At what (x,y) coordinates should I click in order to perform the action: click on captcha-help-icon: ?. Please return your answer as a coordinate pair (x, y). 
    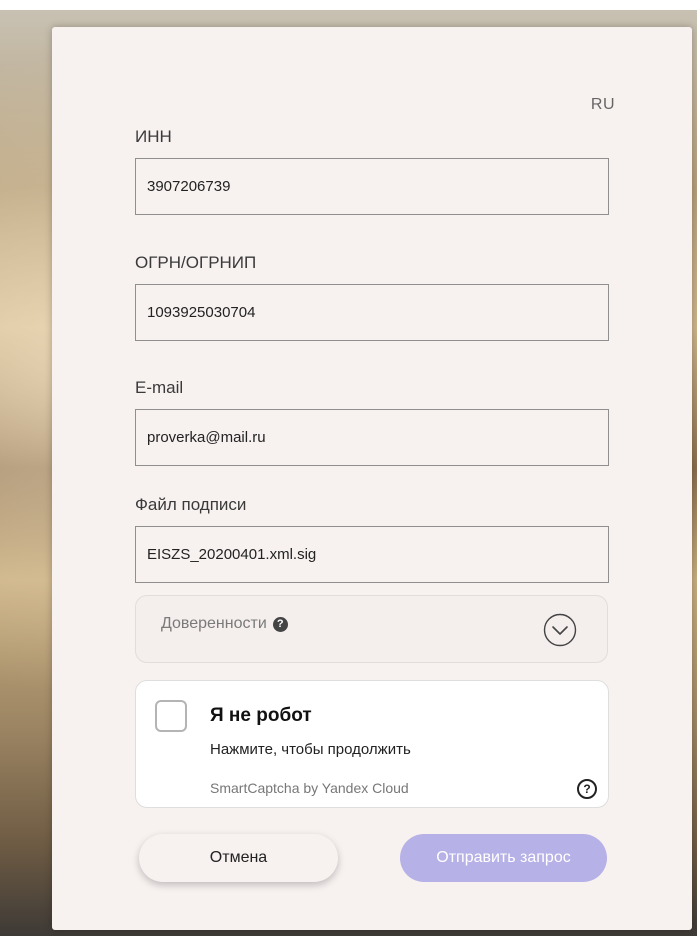
    Looking at the image, I should click on (587, 789).